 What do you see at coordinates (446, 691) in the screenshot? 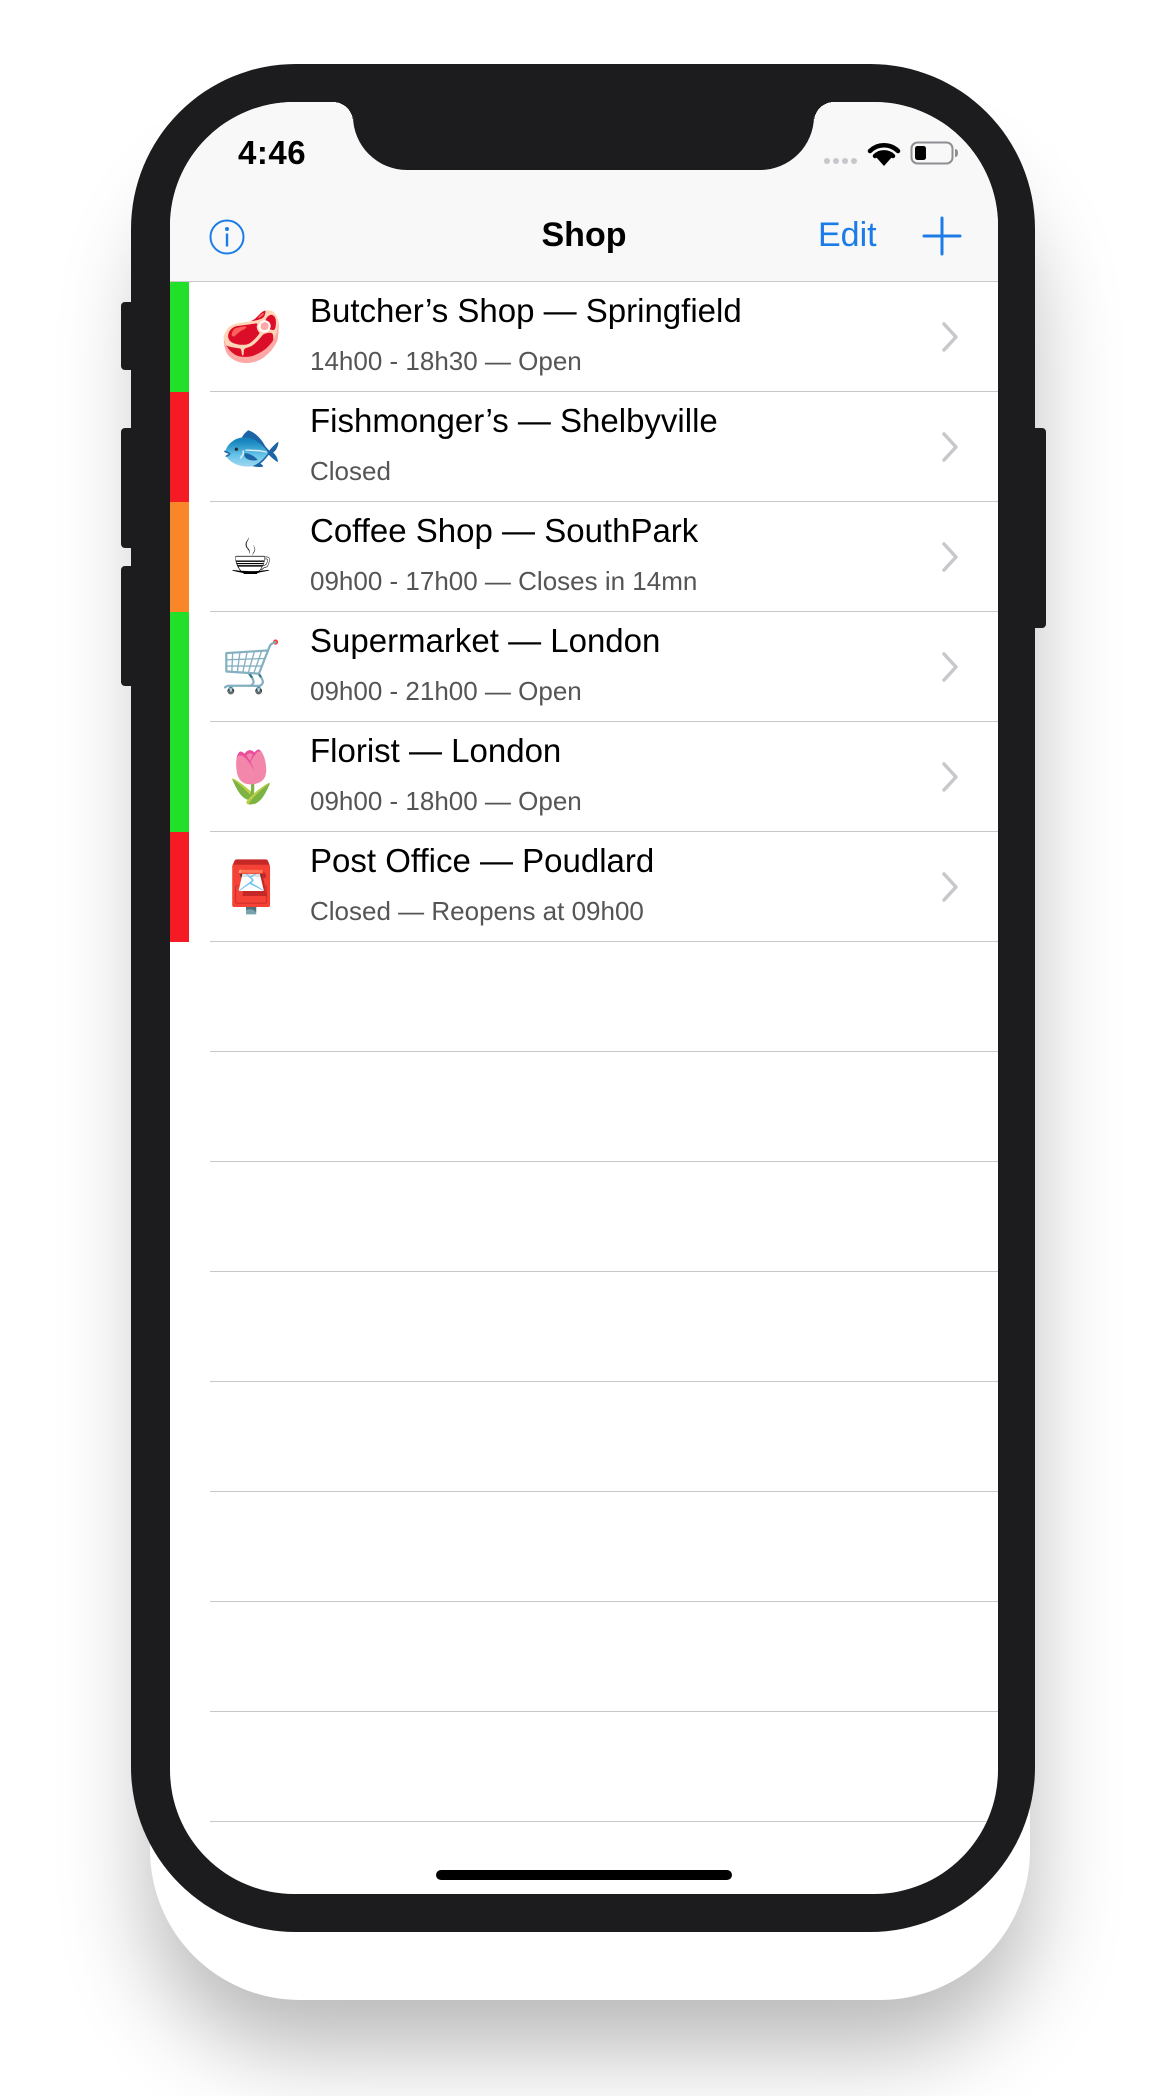
I see `shop-hours: 09h00 - 21h00 — Open` at bounding box center [446, 691].